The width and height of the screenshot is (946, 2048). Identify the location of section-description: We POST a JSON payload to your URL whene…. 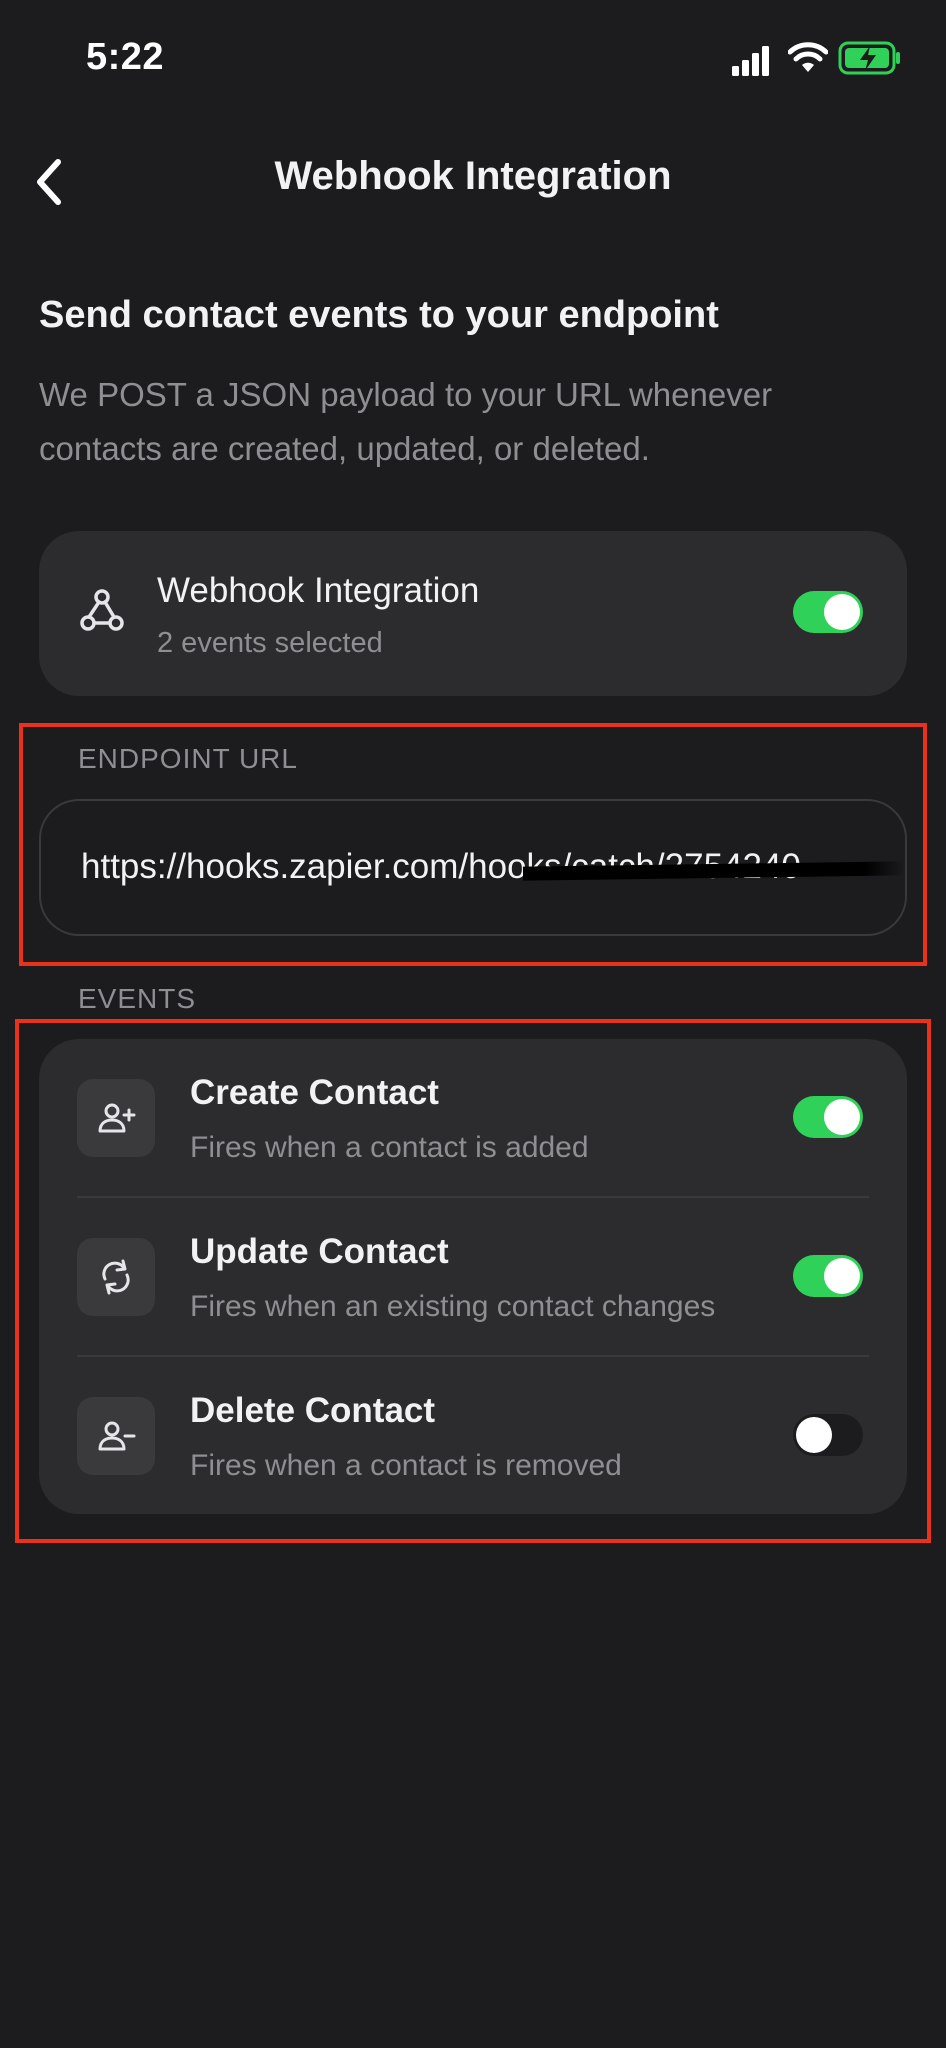
(406, 421).